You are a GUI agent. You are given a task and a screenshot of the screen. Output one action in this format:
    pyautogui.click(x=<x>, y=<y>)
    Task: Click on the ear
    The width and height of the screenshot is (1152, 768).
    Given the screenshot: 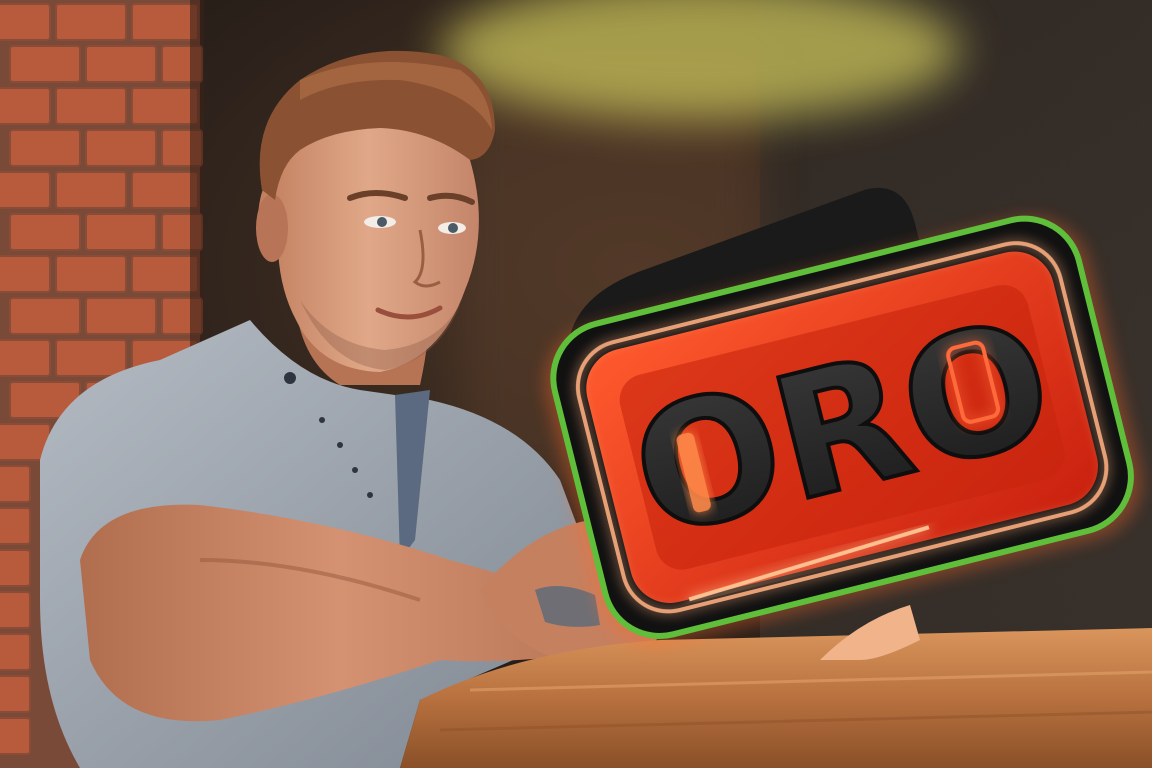 What is the action you would take?
    pyautogui.click(x=272, y=228)
    